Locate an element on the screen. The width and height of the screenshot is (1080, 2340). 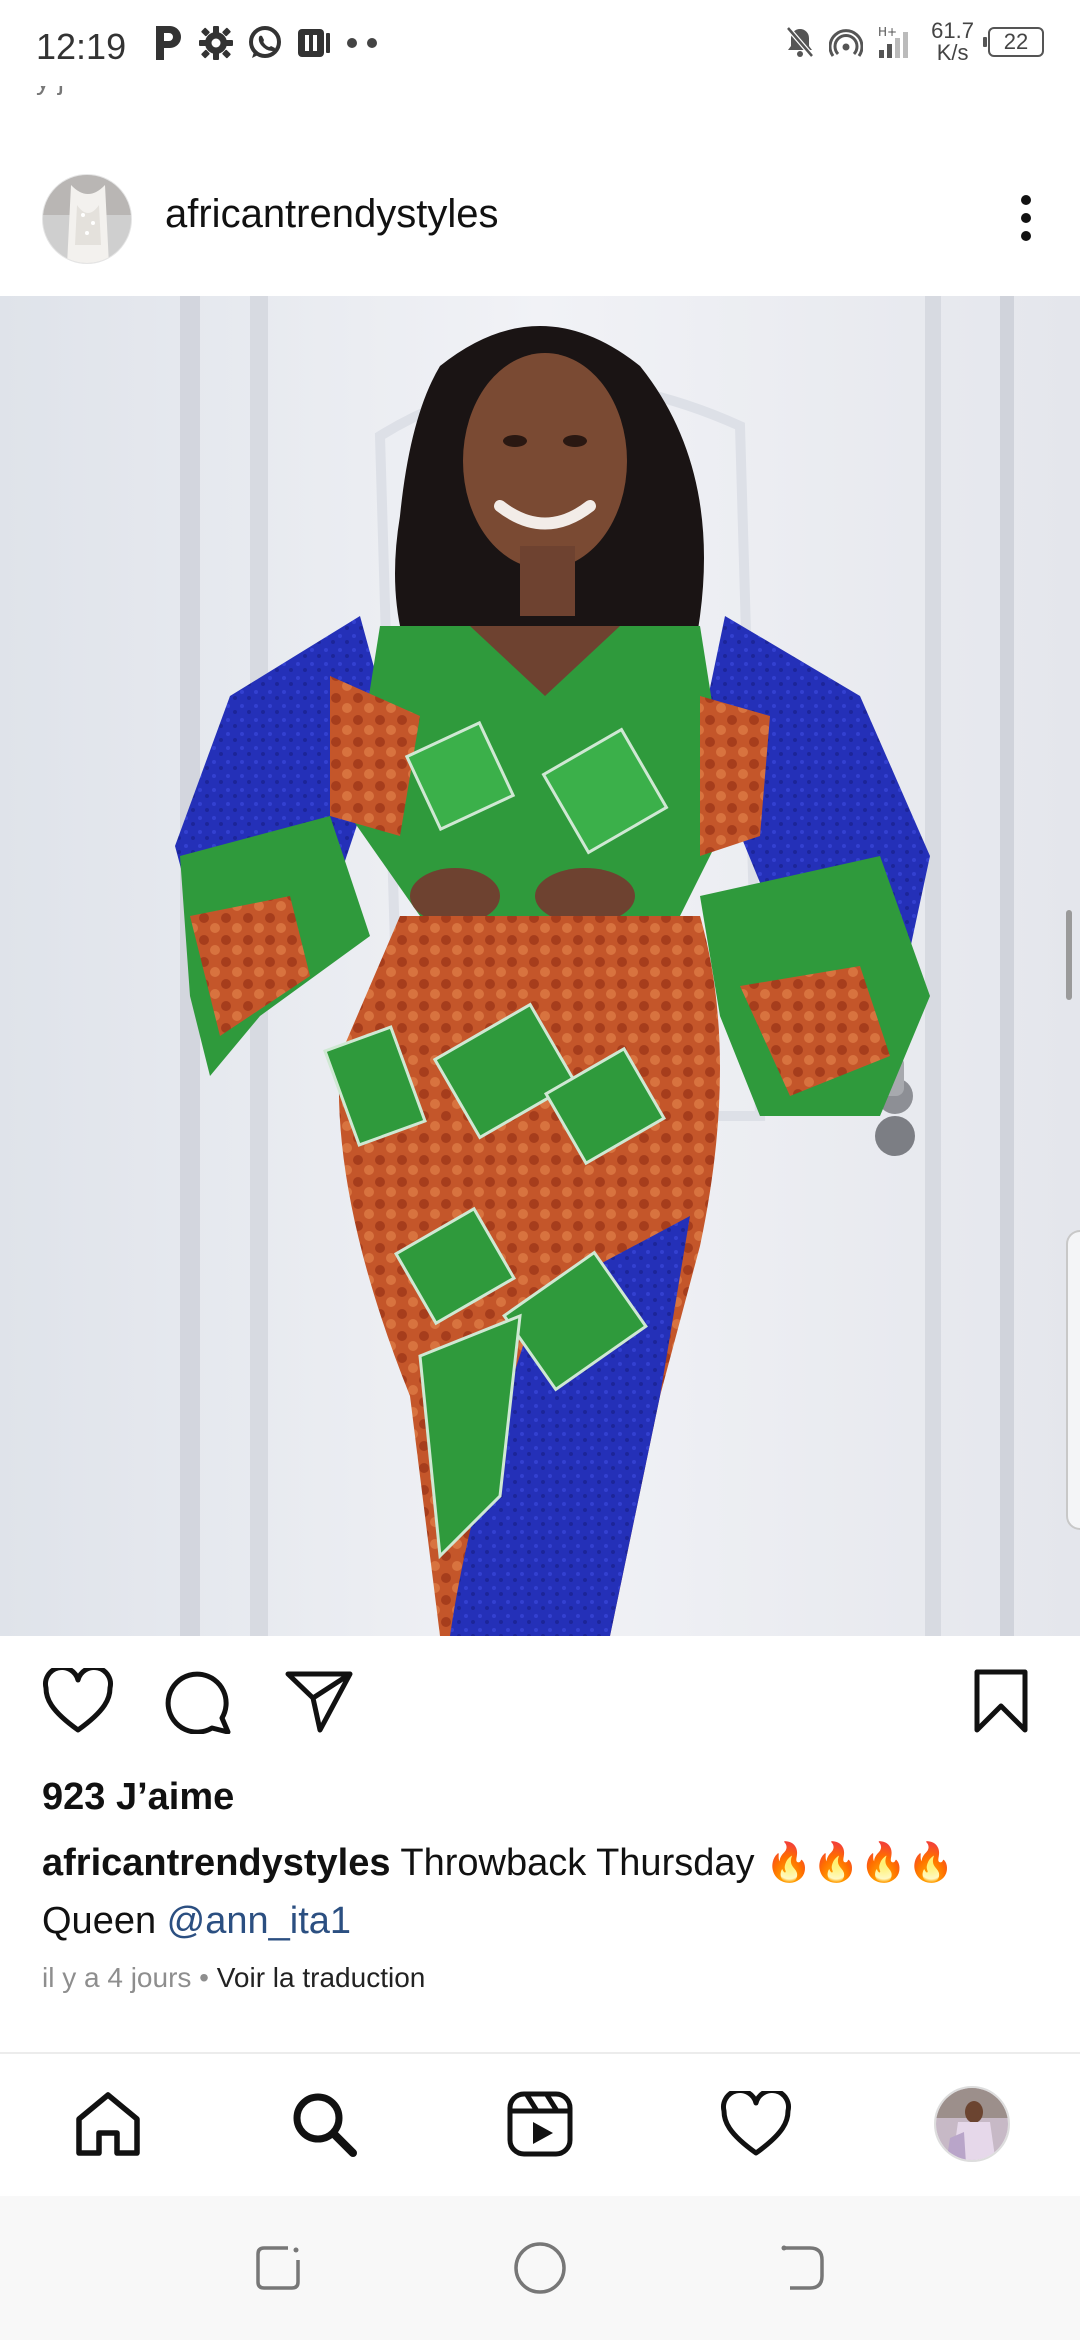
share-icon is located at coordinates (319, 1702).